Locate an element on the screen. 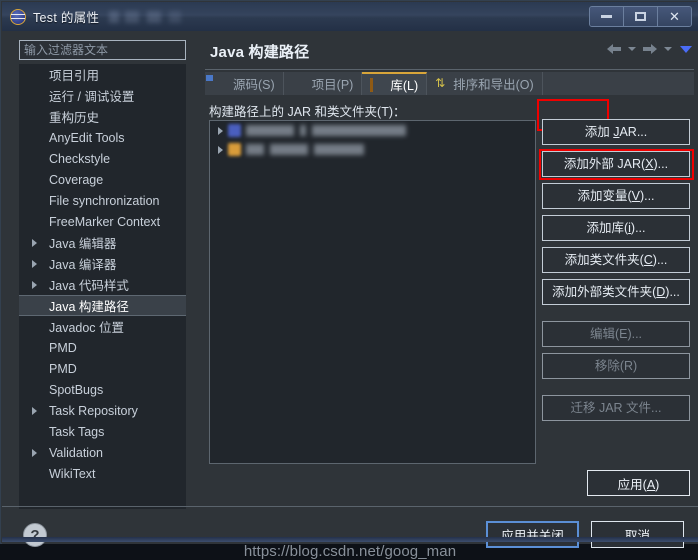  sidebar-item-label: FreeMarker Context is located at coordinates (105, 221).